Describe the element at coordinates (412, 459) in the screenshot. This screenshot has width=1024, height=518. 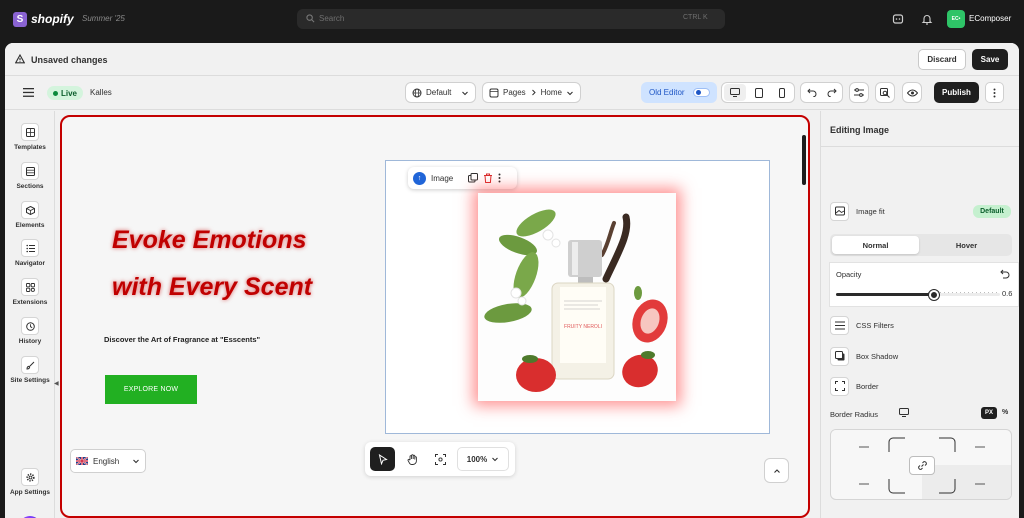
I see `hand-tool-button` at that location.